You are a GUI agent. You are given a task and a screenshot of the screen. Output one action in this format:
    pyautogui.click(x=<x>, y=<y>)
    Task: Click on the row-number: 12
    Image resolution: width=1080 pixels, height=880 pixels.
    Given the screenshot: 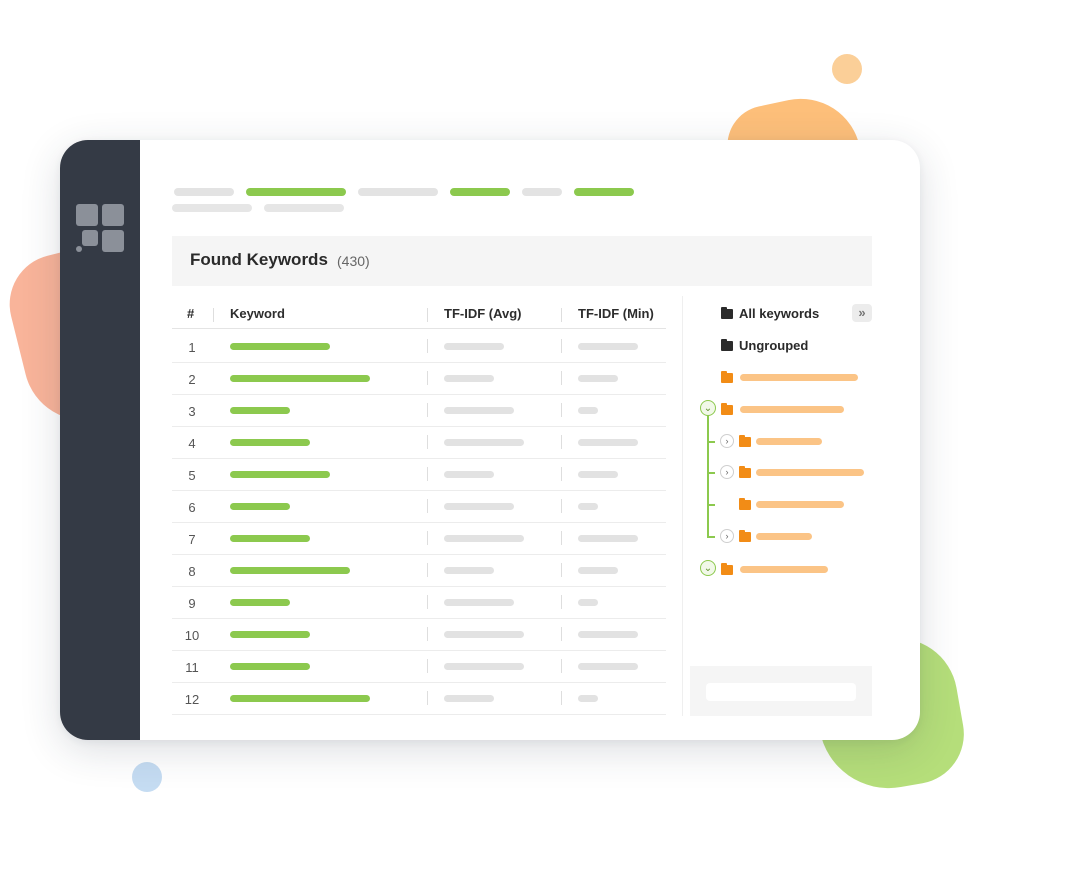 What is the action you would take?
    pyautogui.click(x=192, y=699)
    